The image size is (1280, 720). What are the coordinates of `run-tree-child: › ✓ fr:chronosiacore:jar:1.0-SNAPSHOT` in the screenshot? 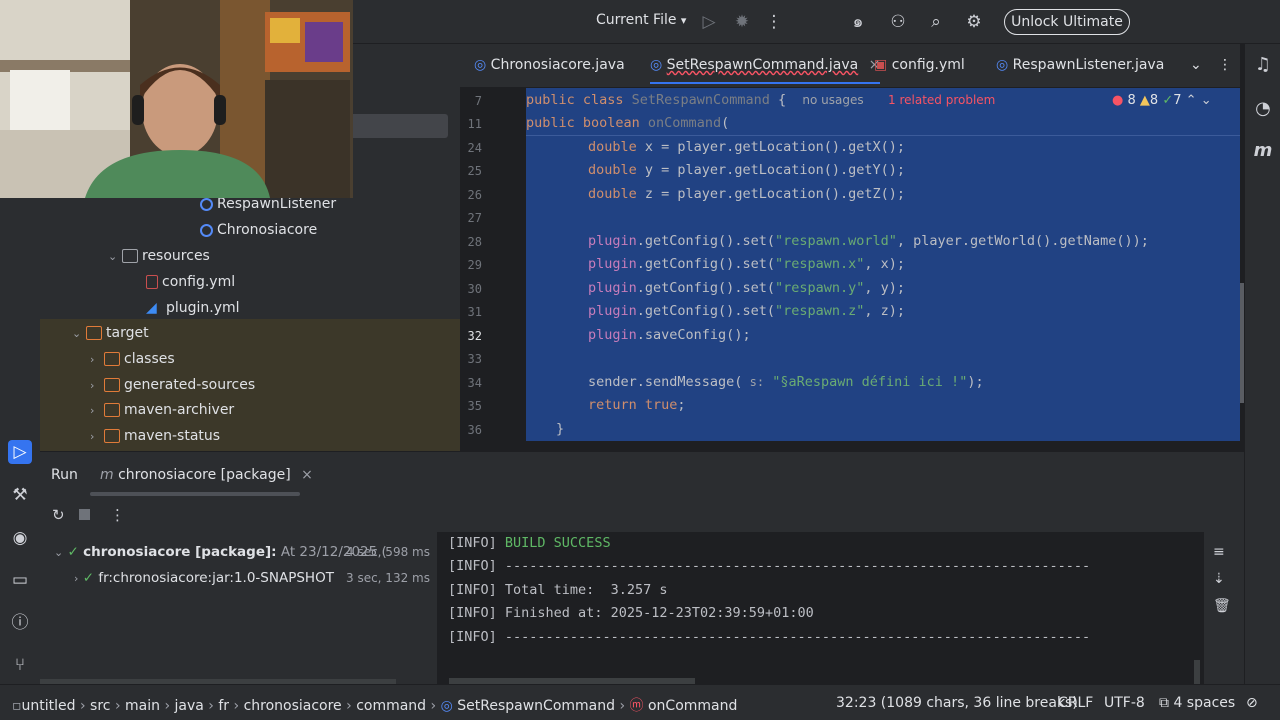 It's located at (204, 578).